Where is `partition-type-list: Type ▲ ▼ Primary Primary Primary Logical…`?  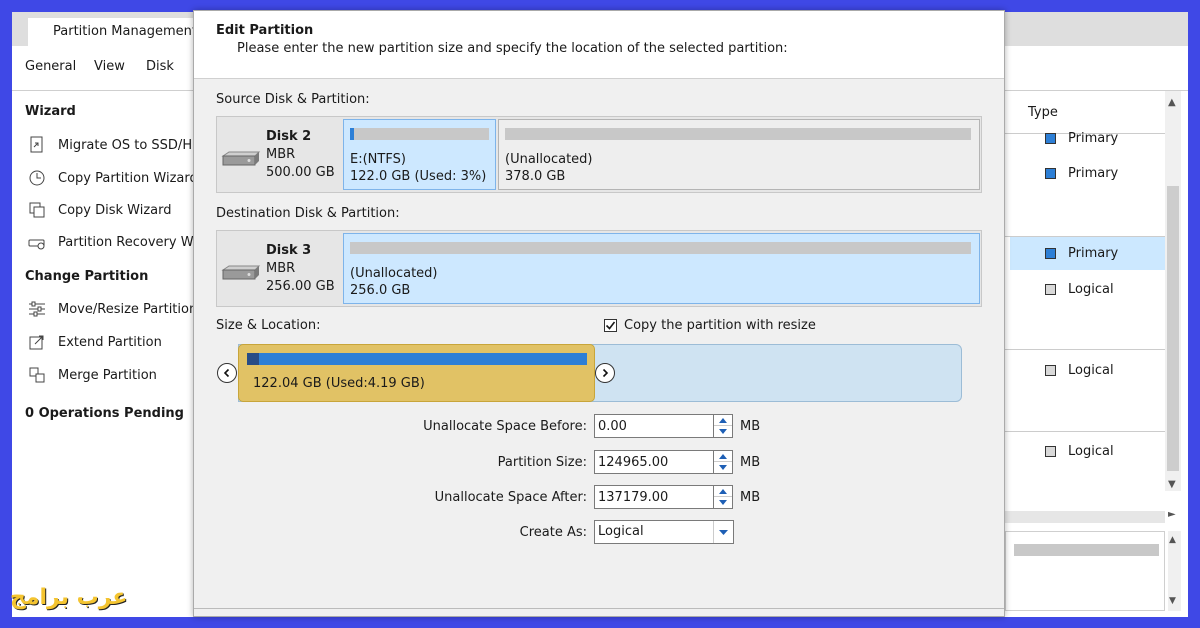 partition-type-list: Type ▲ ▼ Primary Primary Primary Logical… is located at coordinates (1096, 354).